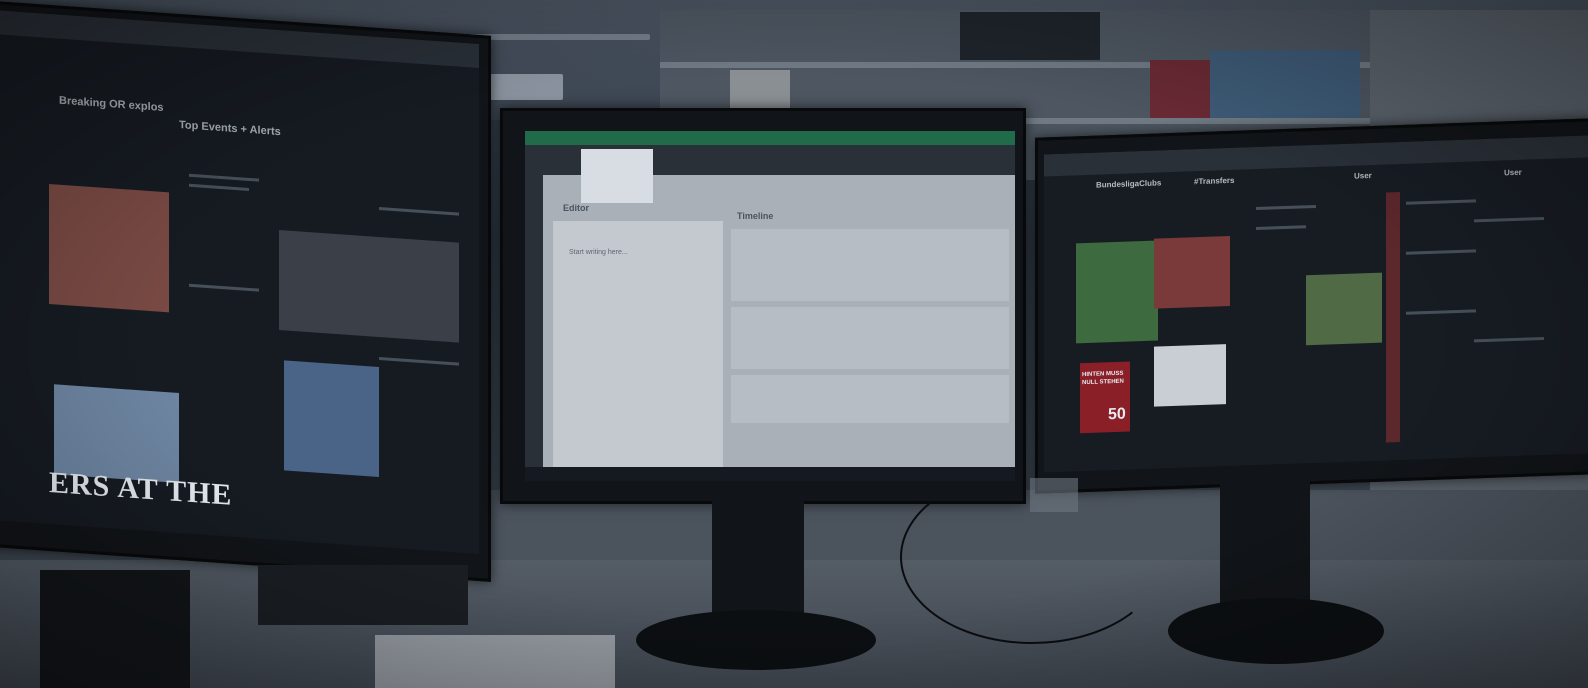 The image size is (1588, 688). I want to click on editor-label: Editor, so click(576, 208).